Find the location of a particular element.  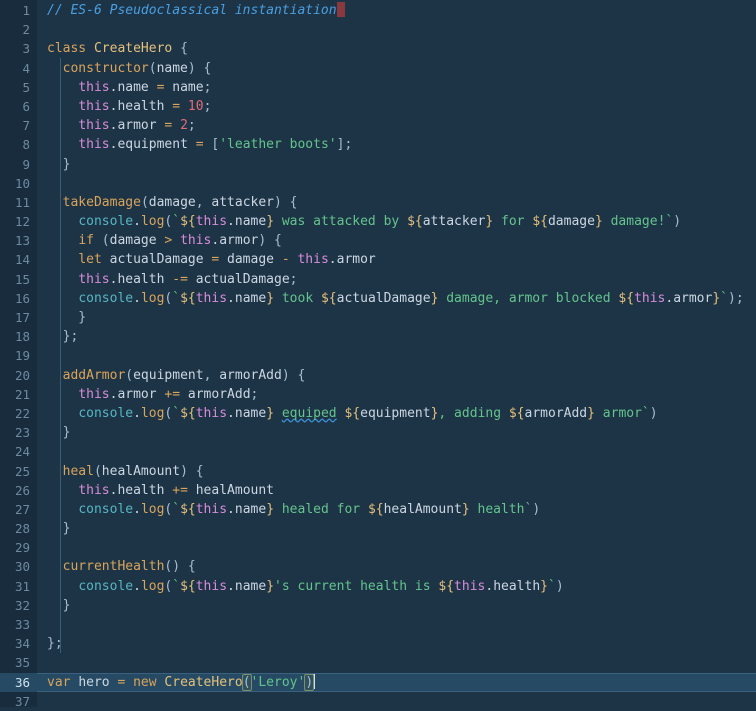

line-number: 13 is located at coordinates (18, 240).